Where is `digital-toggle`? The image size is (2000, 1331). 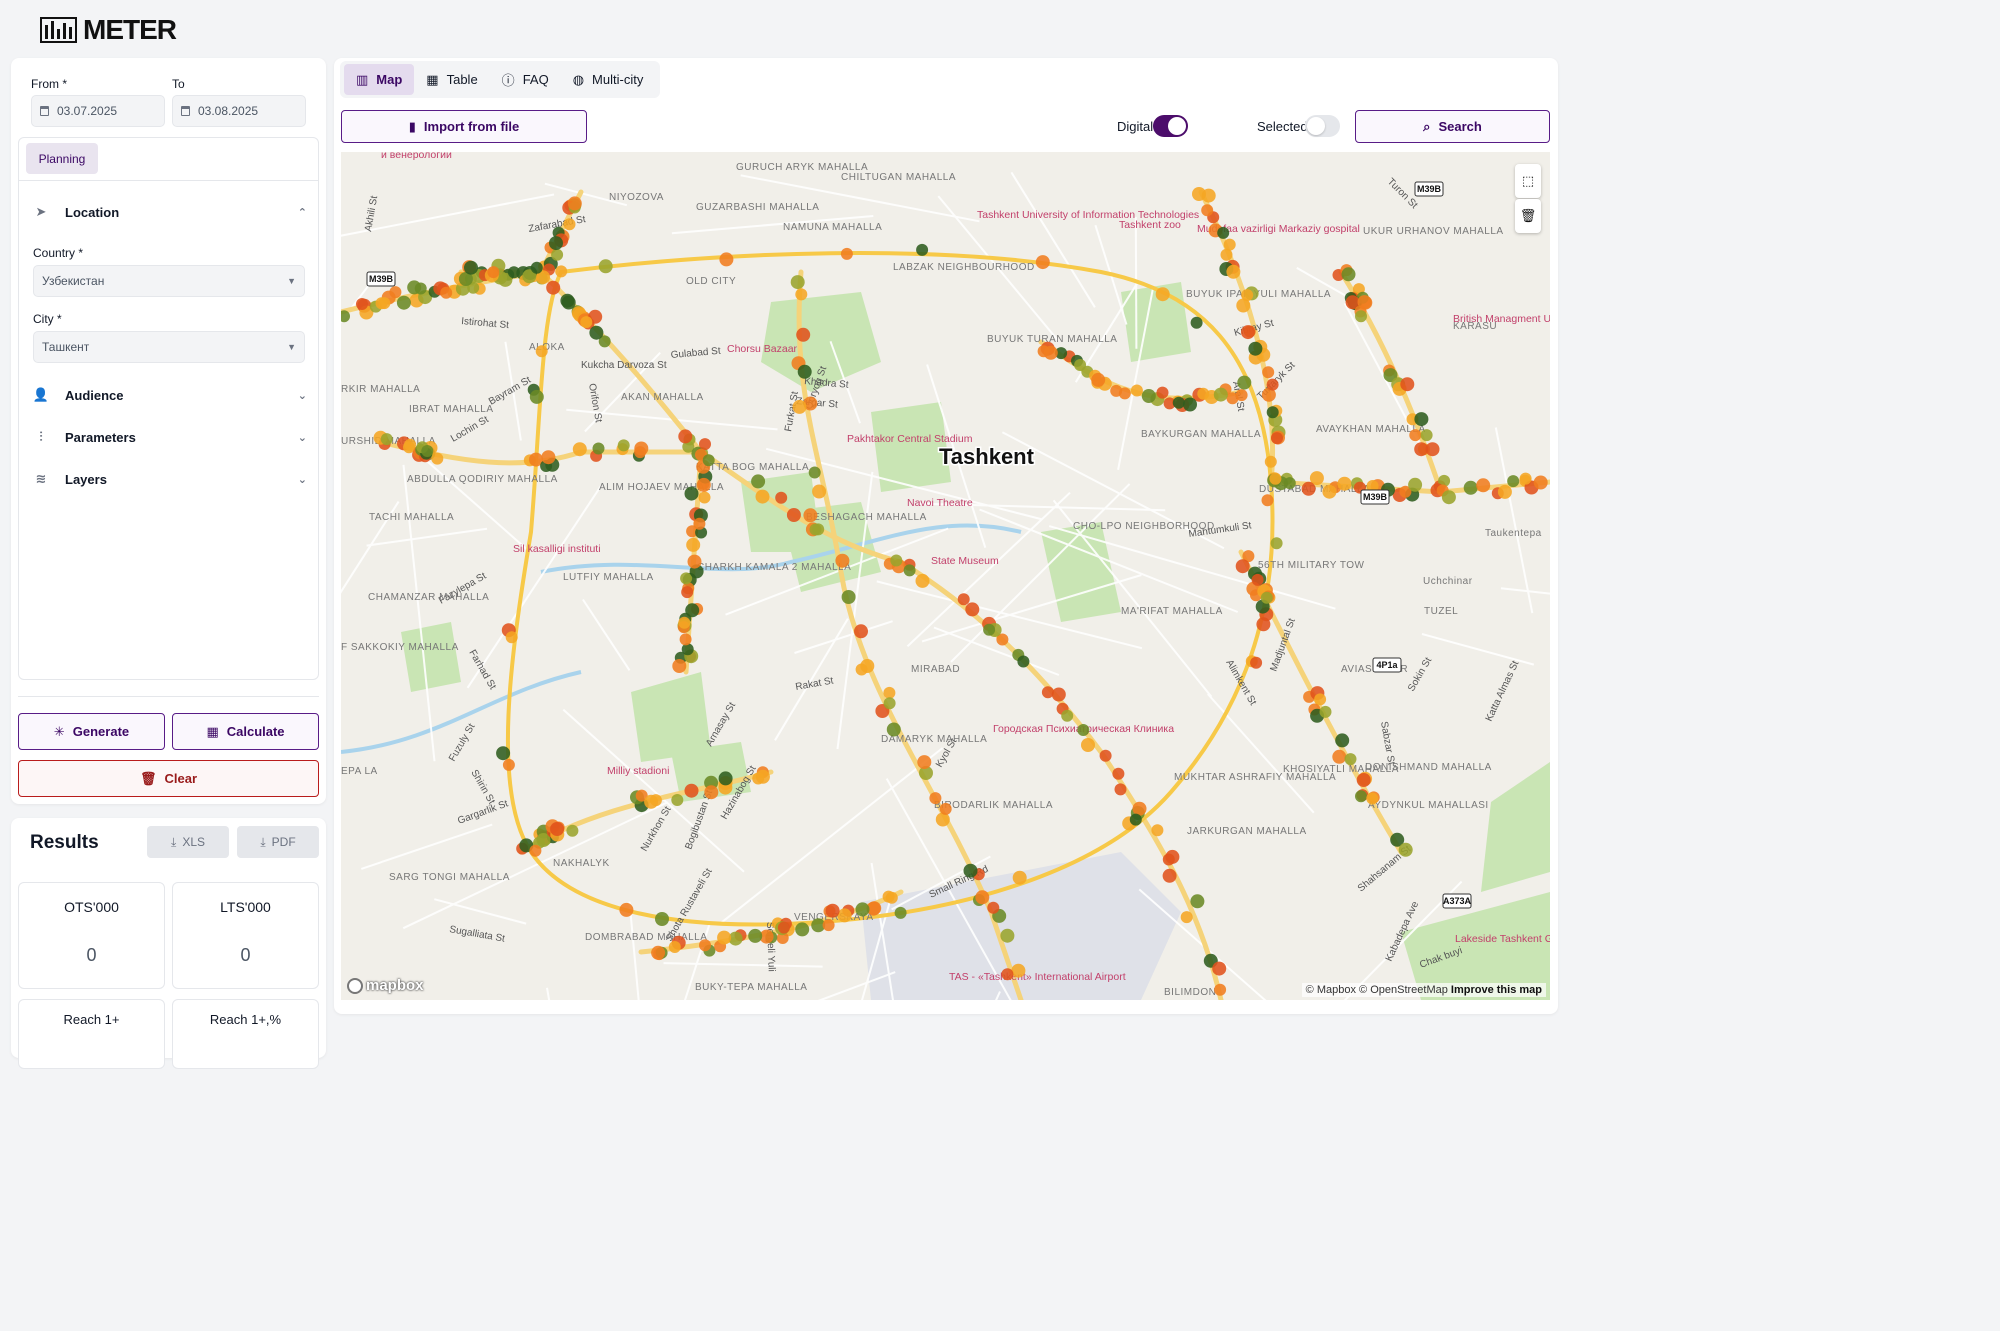
digital-toggle is located at coordinates (1170, 126).